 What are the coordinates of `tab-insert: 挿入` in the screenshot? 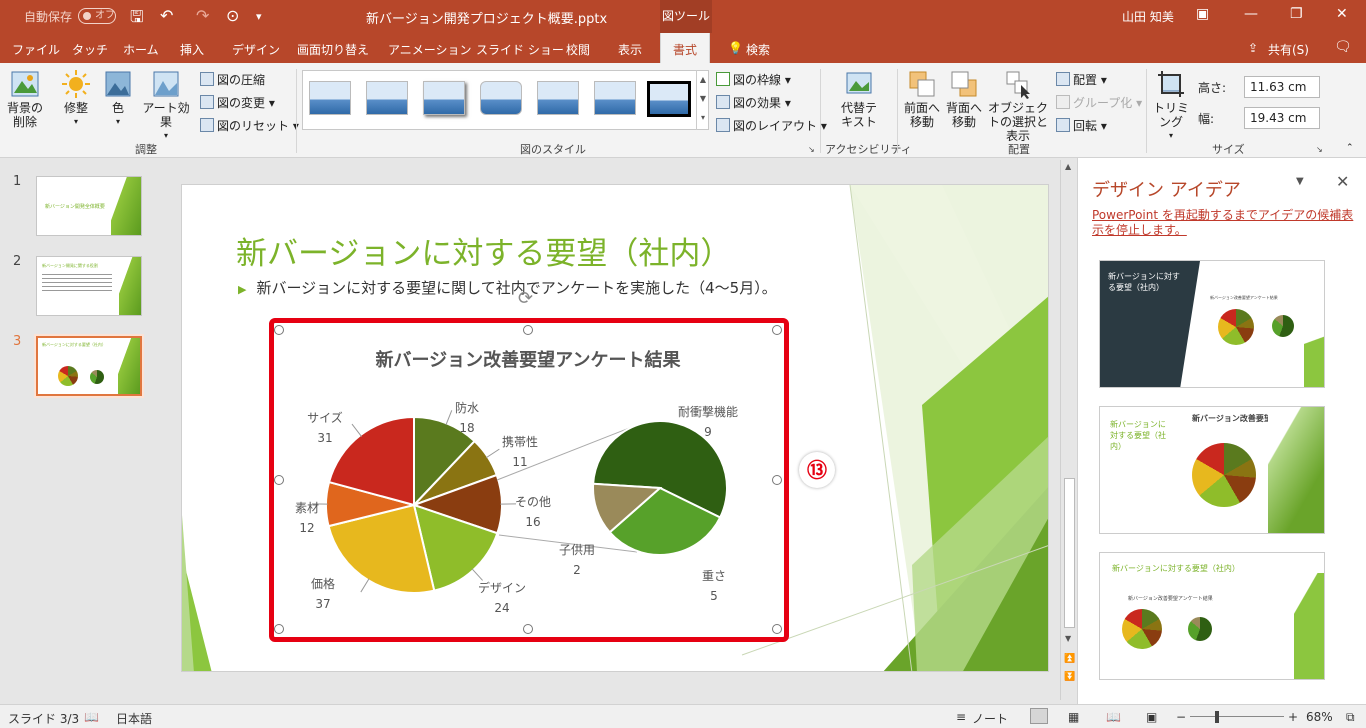 It's located at (192, 49).